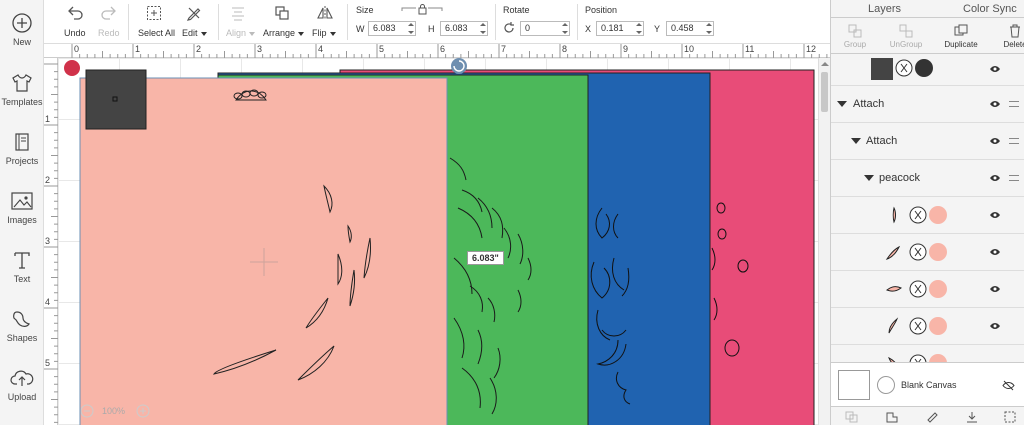 The image size is (1024, 425). What do you see at coordinates (886, 385) in the screenshot?
I see `canvas-color-swatch` at bounding box center [886, 385].